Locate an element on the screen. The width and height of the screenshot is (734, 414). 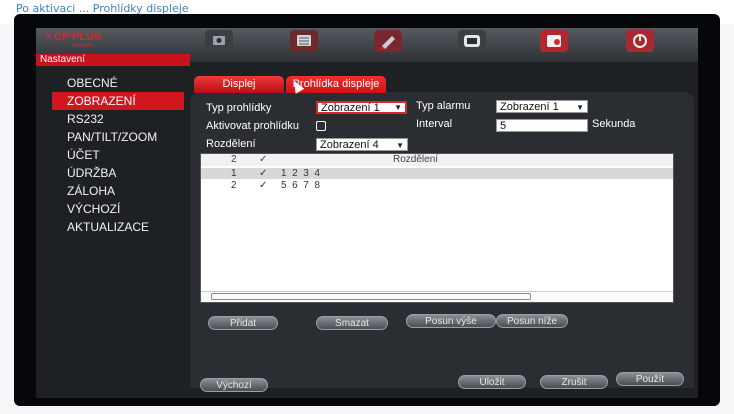
window-titlebar: Nastavení is located at coordinates (113, 60).